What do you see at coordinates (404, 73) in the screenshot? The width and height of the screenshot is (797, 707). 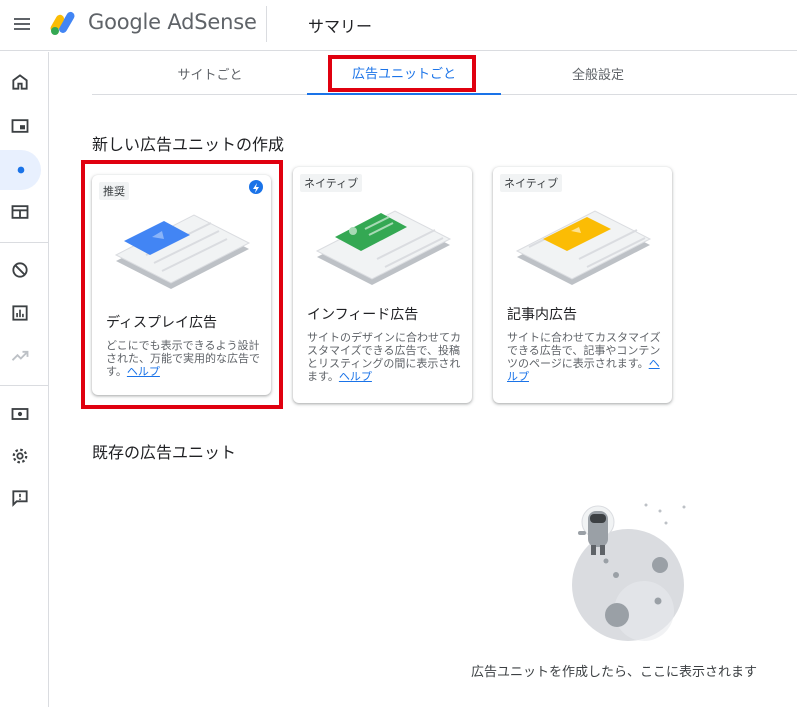 I see `tab-by-ad-unit: 広告ユニットごと` at bounding box center [404, 73].